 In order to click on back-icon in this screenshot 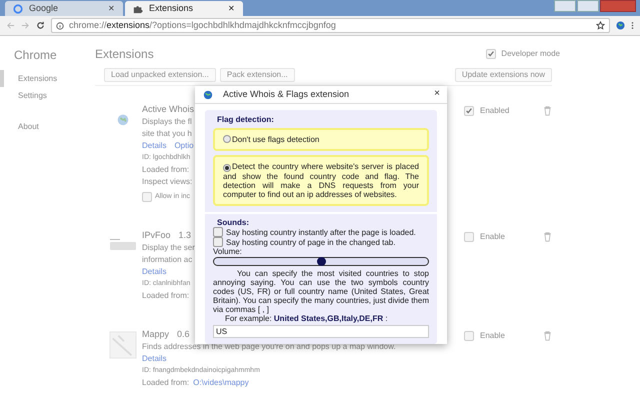, I will do `click(10, 25)`.